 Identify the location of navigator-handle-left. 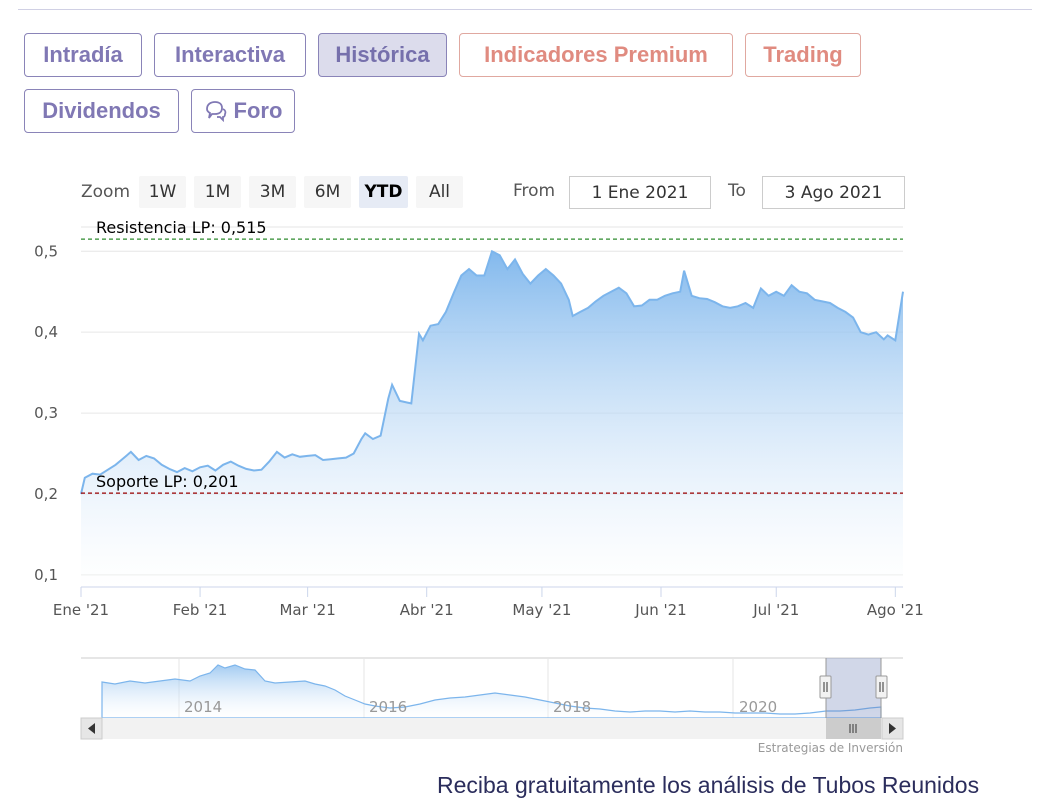
(825, 687).